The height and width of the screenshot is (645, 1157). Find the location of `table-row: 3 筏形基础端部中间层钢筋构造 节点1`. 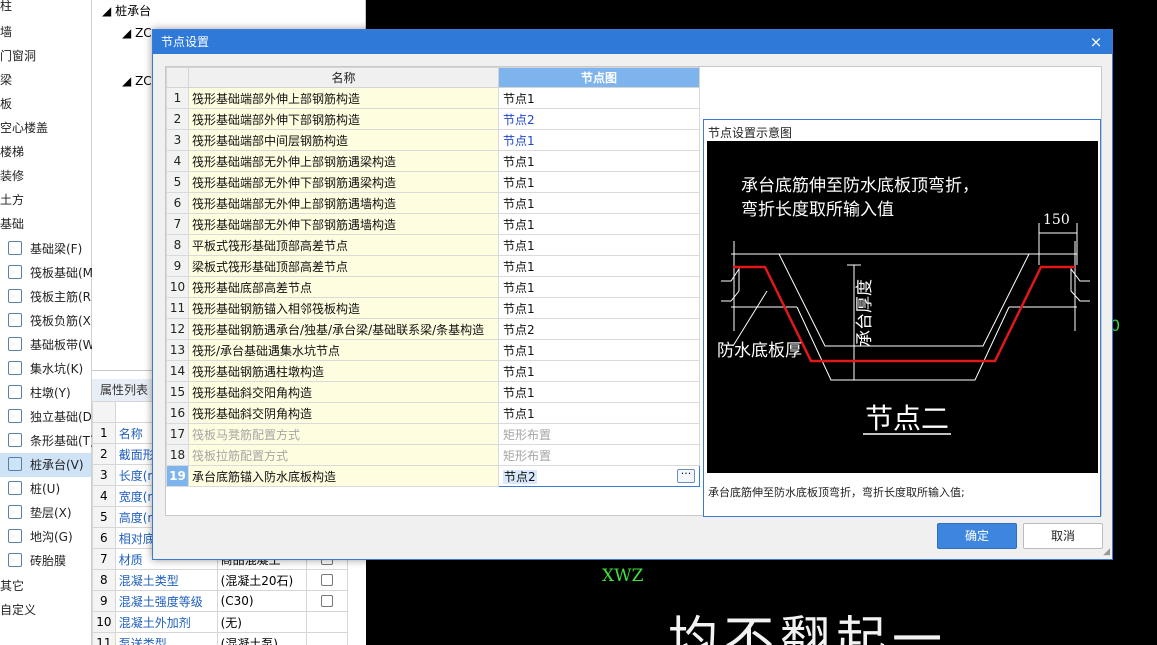

table-row: 3 筏形基础端部中间层钢筋构造 节点1 is located at coordinates (433, 140).